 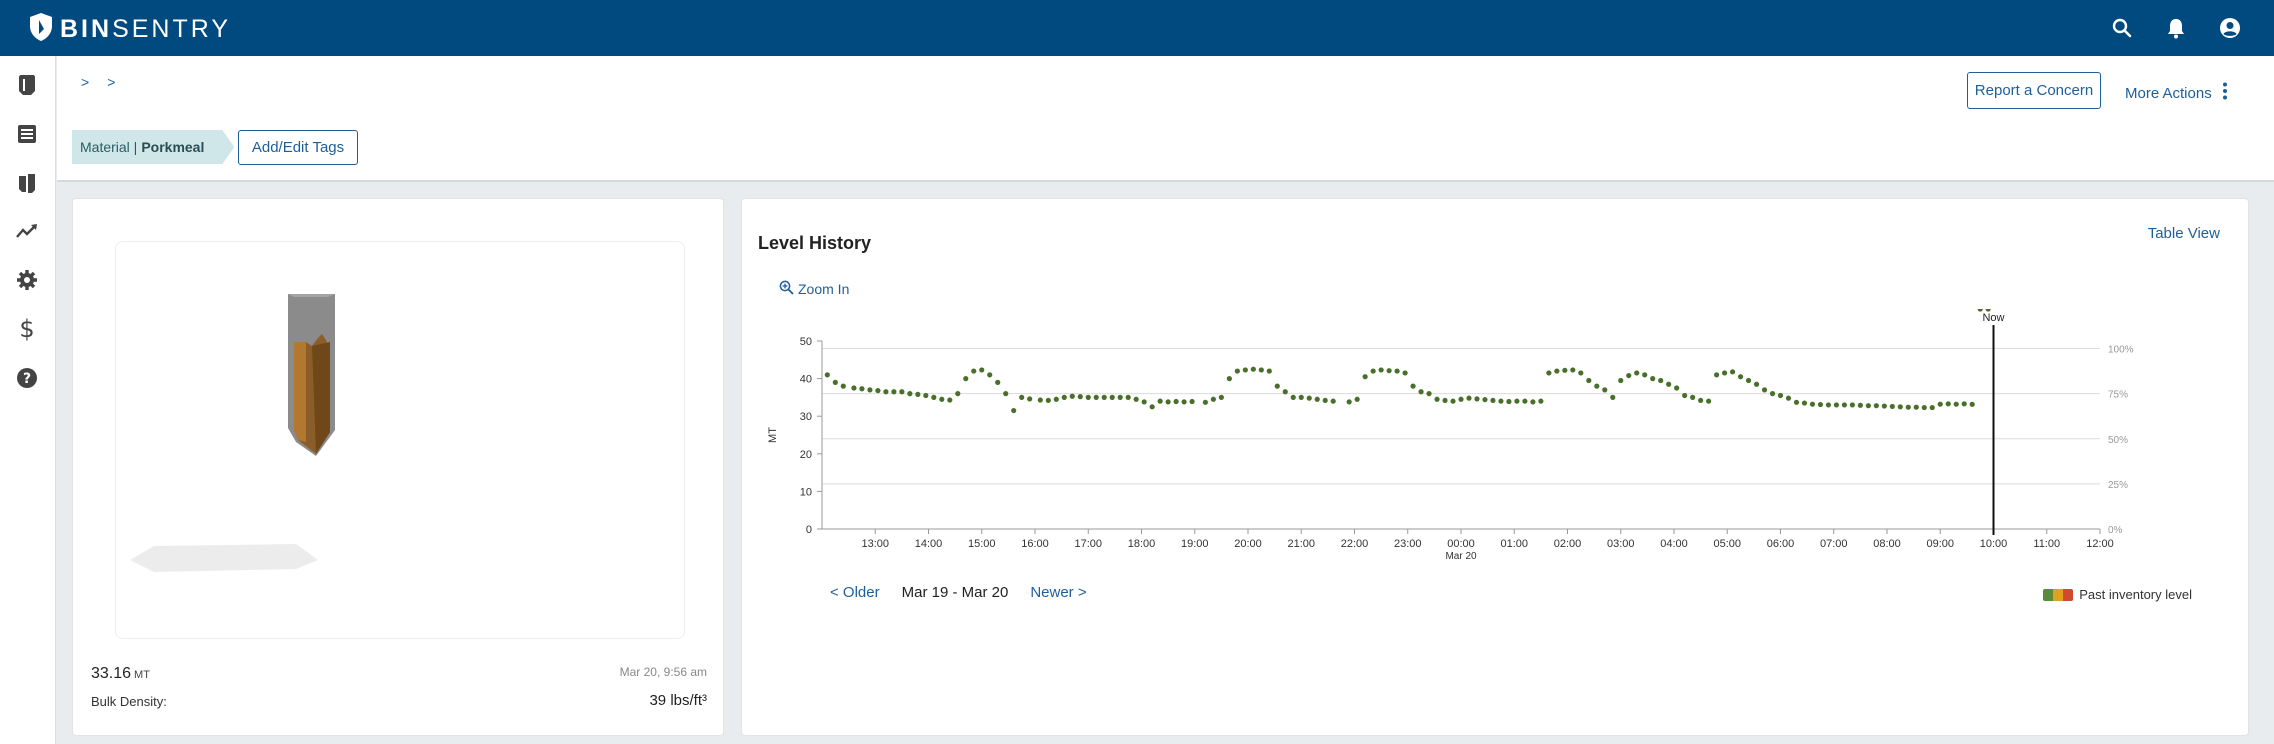 I want to click on y-tick-label: 50, so click(x=806, y=342).